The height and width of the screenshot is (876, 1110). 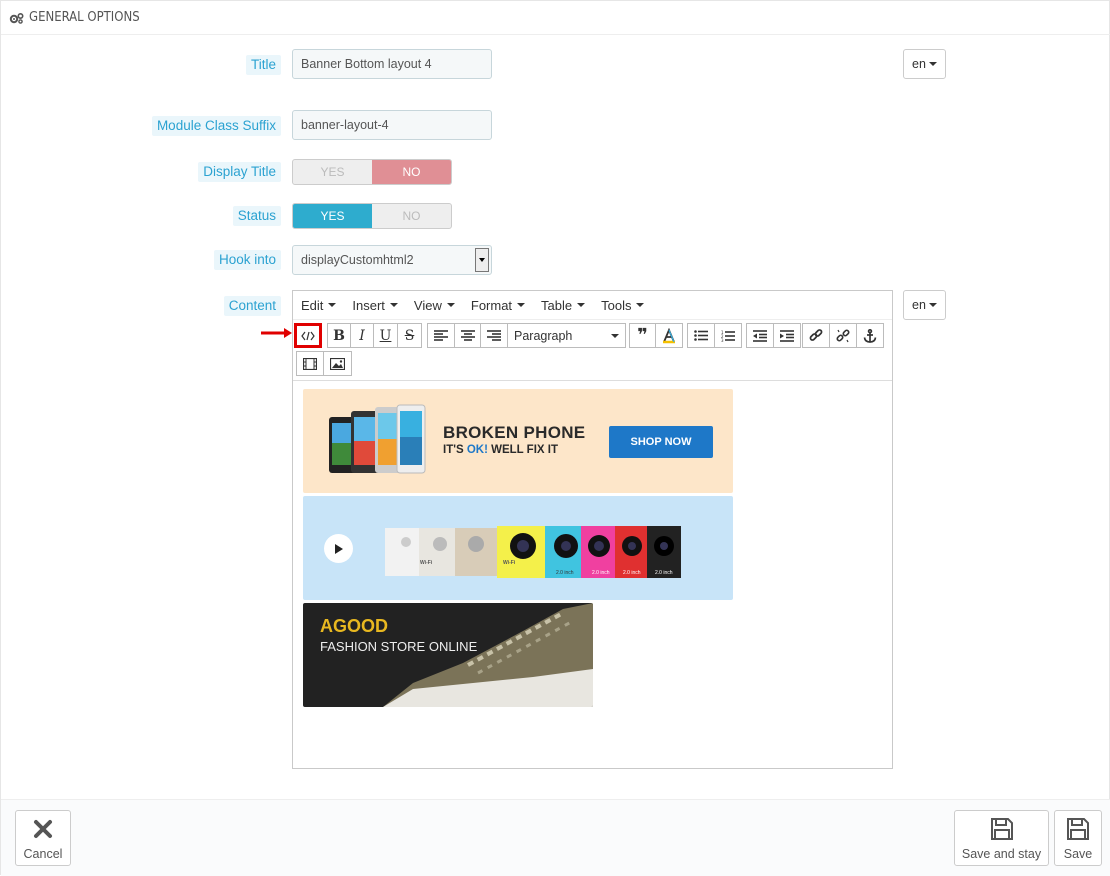 I want to click on align-left-button, so click(x=441, y=335).